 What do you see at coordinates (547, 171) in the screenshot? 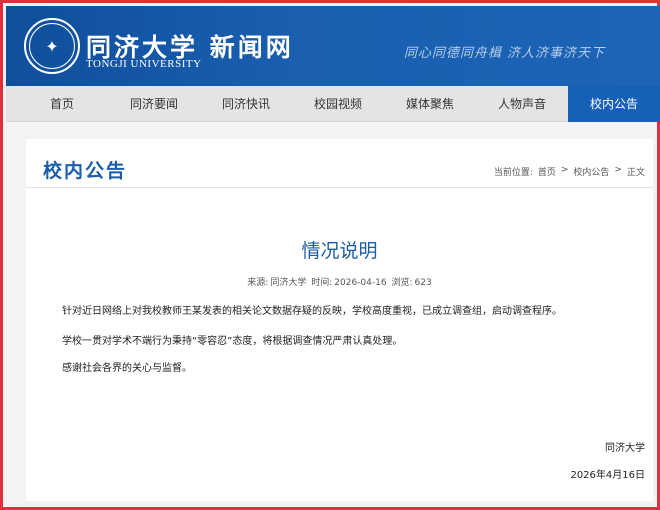
I see `breadcrumb-home-link: 首页` at bounding box center [547, 171].